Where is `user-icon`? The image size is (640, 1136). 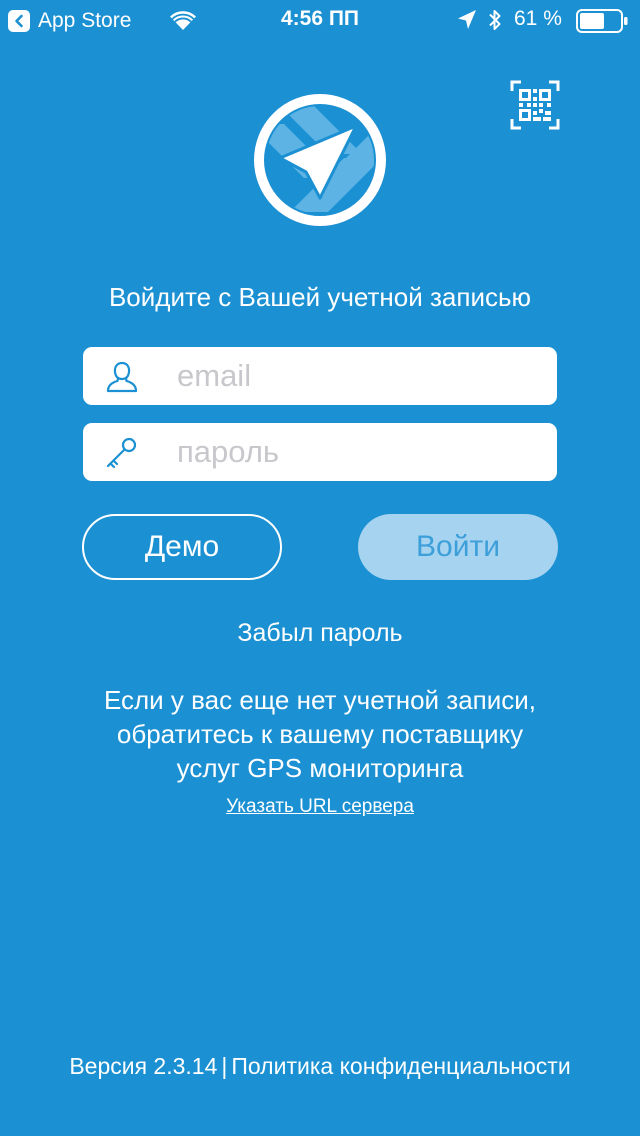
user-icon is located at coordinates (122, 377).